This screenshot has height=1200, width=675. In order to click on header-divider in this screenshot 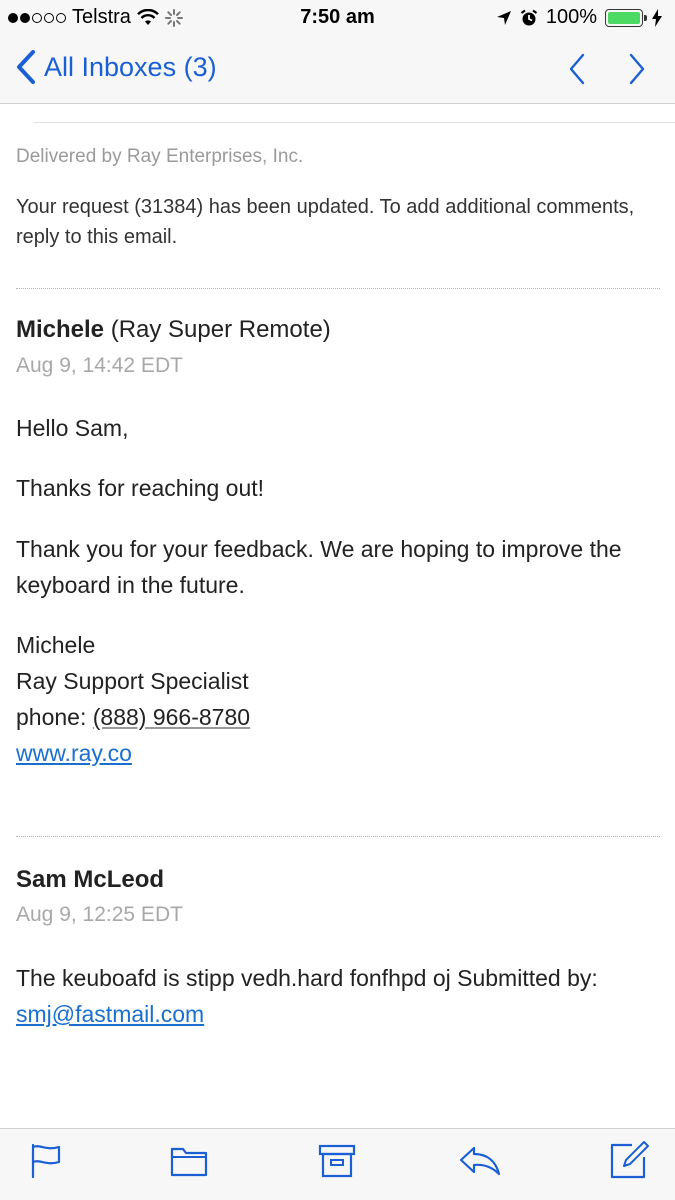, I will do `click(354, 122)`.